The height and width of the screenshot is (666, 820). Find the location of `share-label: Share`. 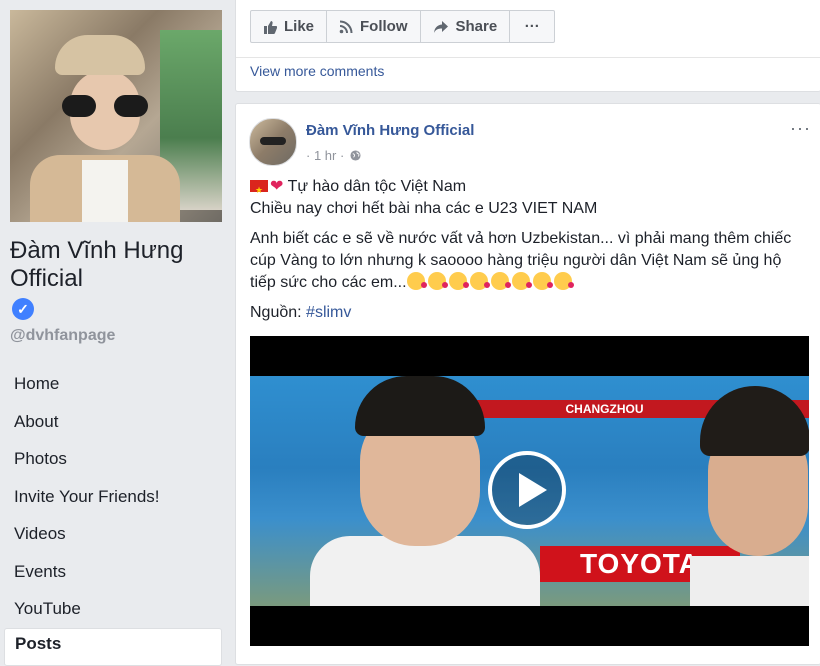

share-label: Share is located at coordinates (476, 26).